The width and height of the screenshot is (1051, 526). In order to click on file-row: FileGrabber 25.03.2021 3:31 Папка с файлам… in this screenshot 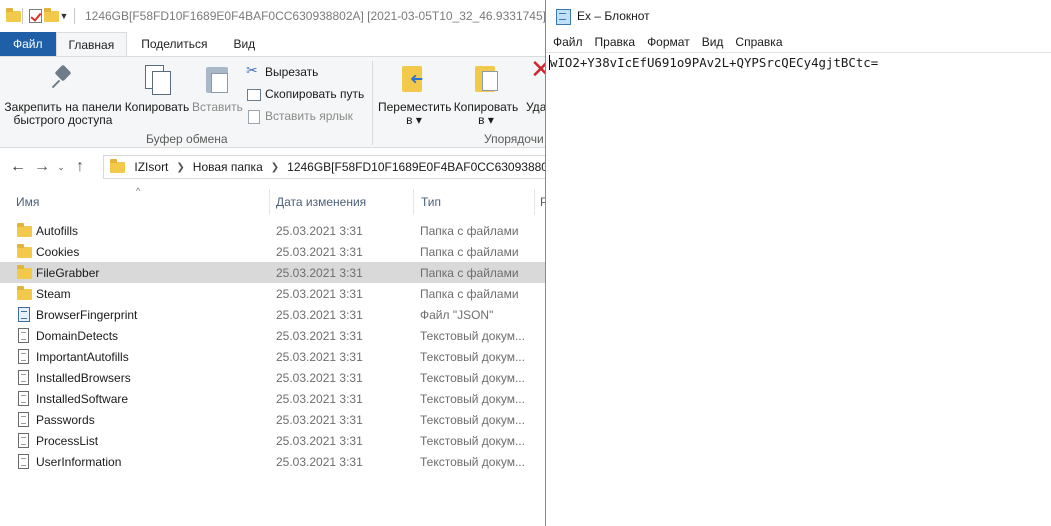, I will do `click(273, 272)`.